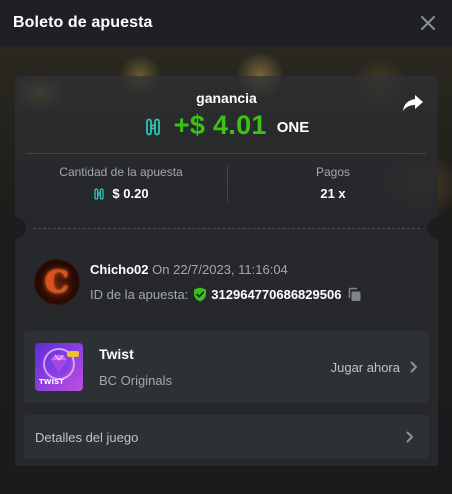  Describe the element at coordinates (116, 354) in the screenshot. I see `game-name: Twist` at that location.